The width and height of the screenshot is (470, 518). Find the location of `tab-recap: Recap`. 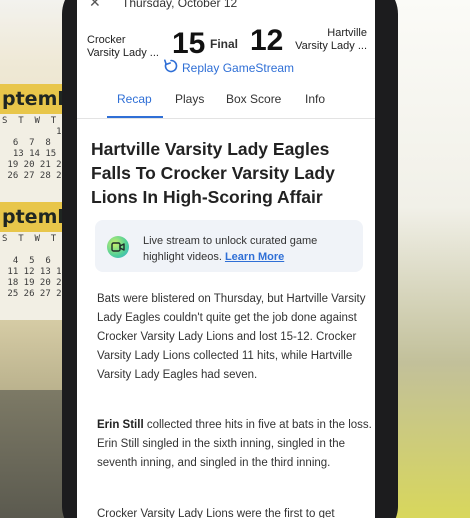

tab-recap: Recap is located at coordinates (134, 99).